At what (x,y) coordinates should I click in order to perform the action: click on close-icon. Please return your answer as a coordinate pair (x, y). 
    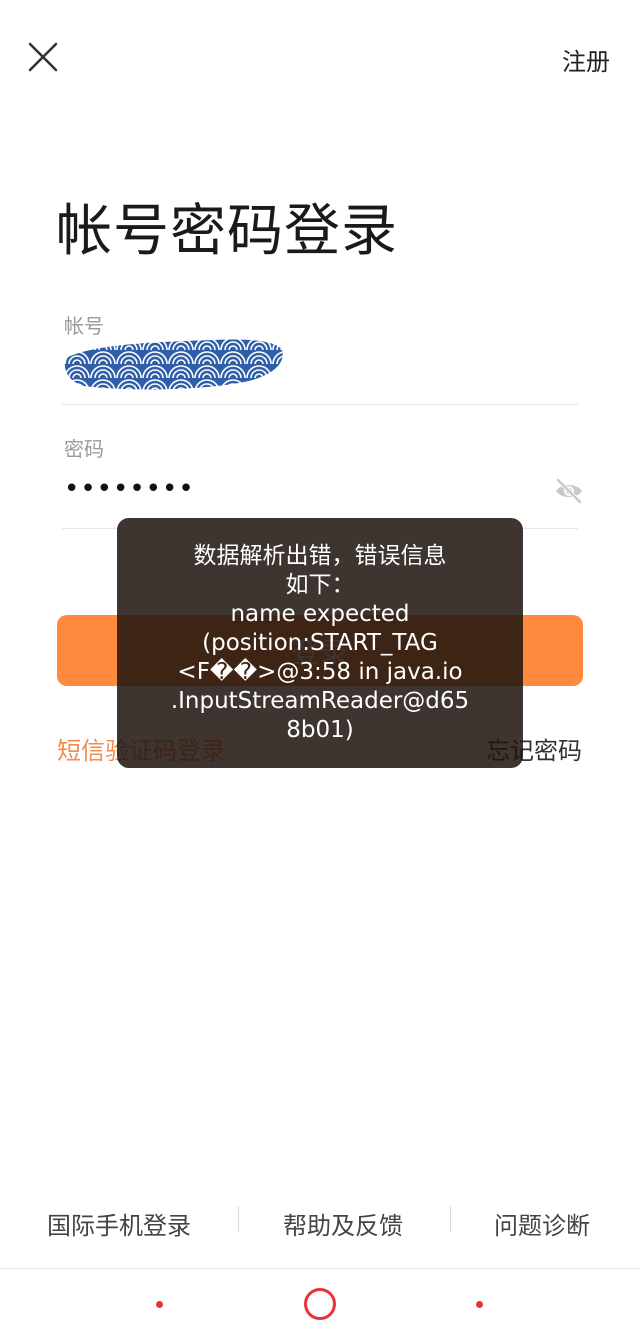
    Looking at the image, I should click on (43, 57).